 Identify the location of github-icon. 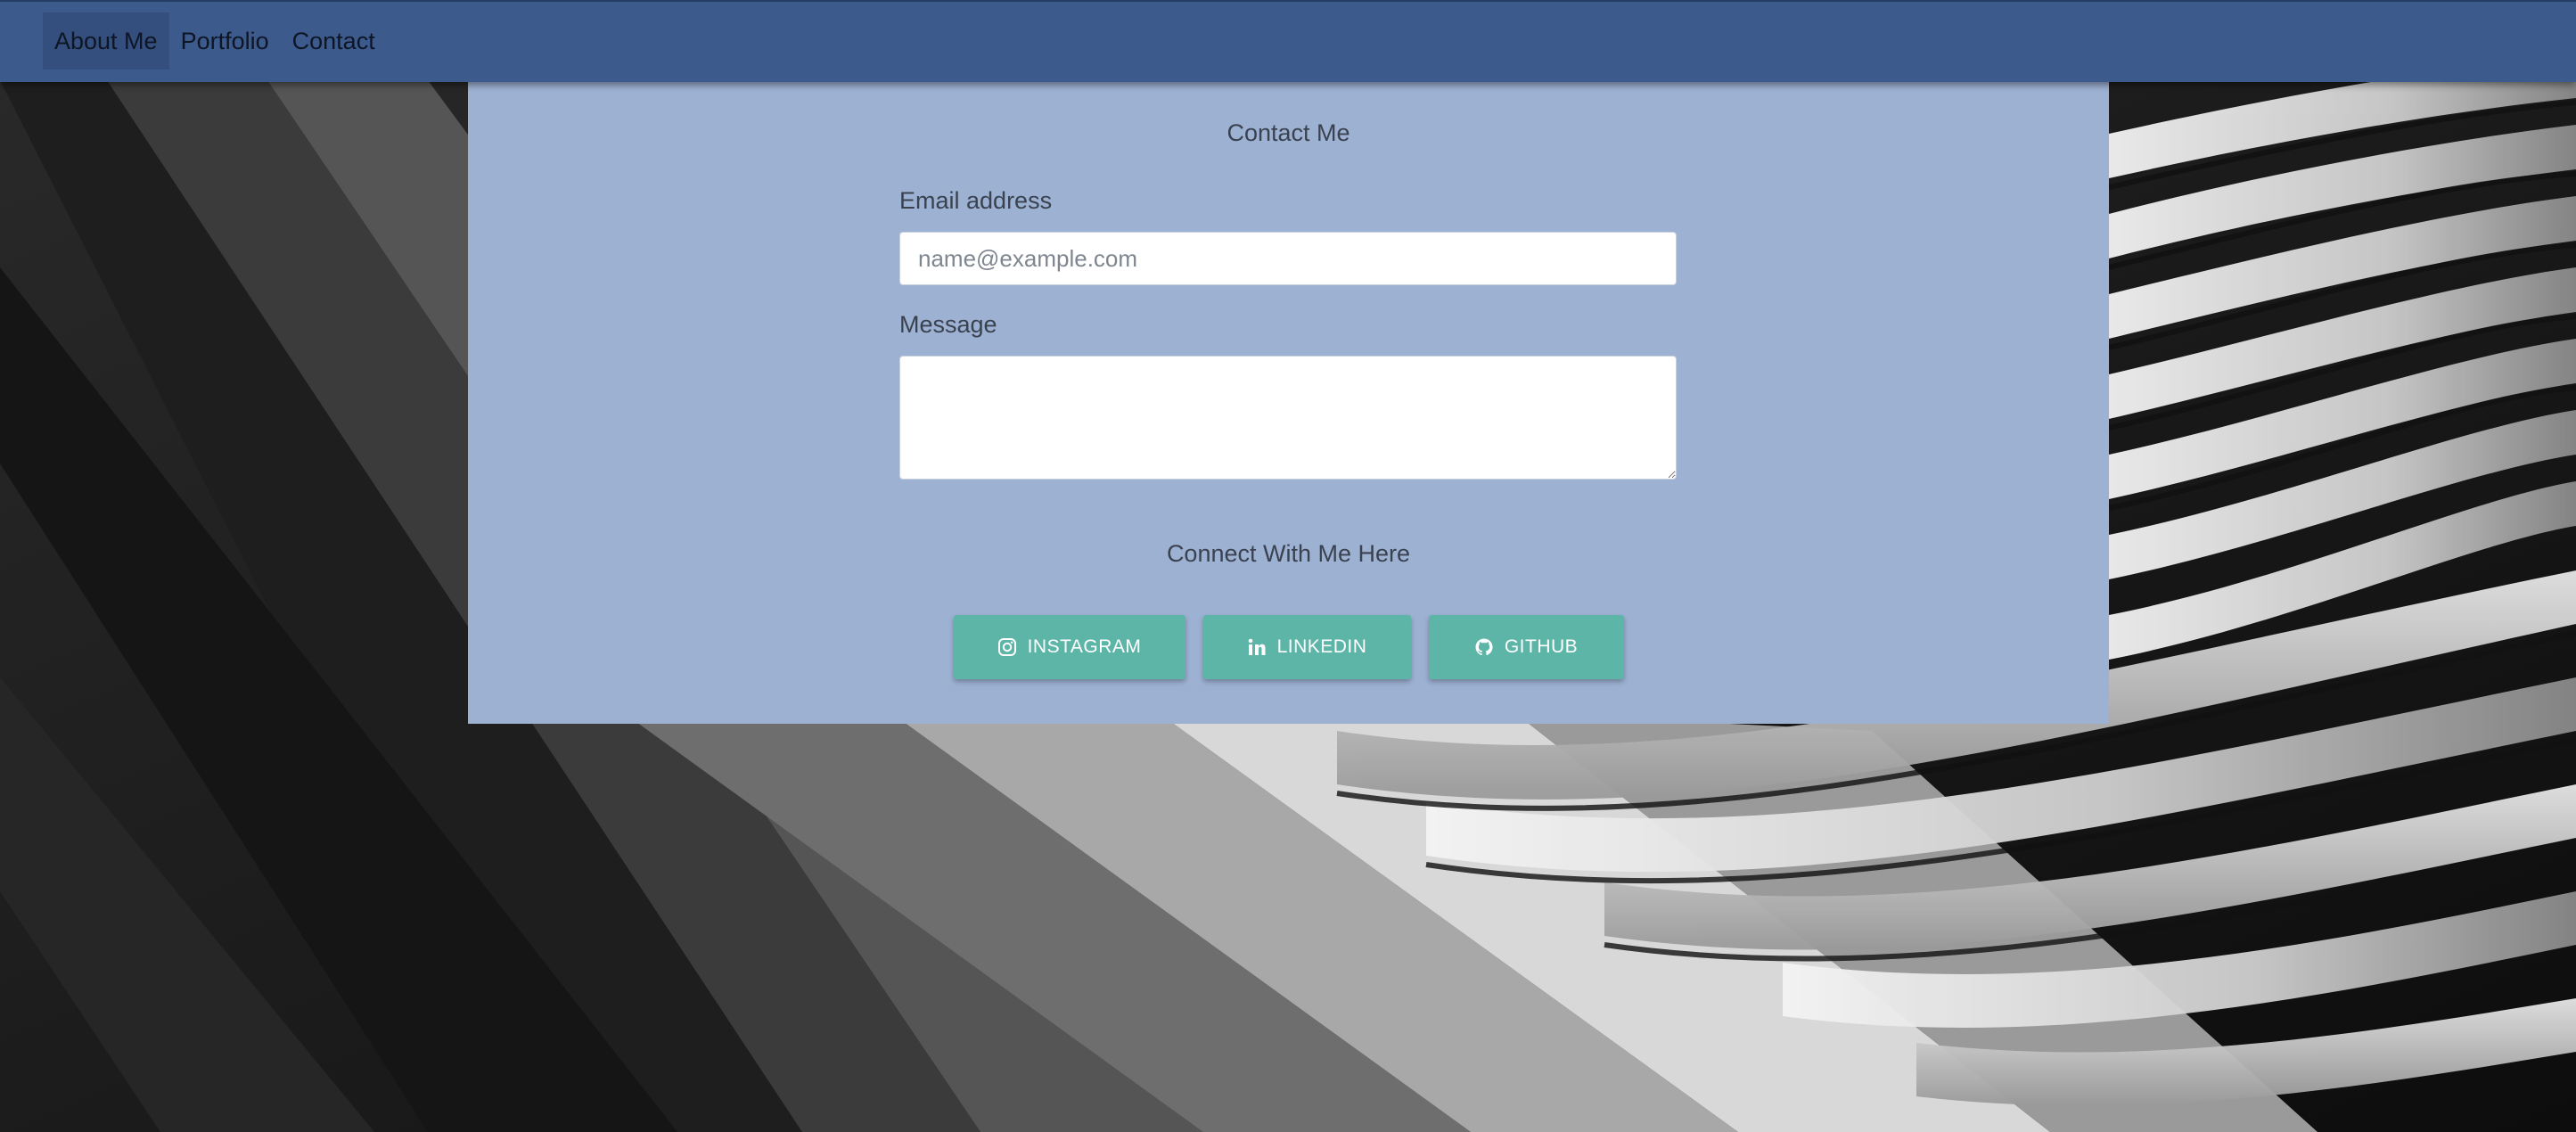
(1484, 647).